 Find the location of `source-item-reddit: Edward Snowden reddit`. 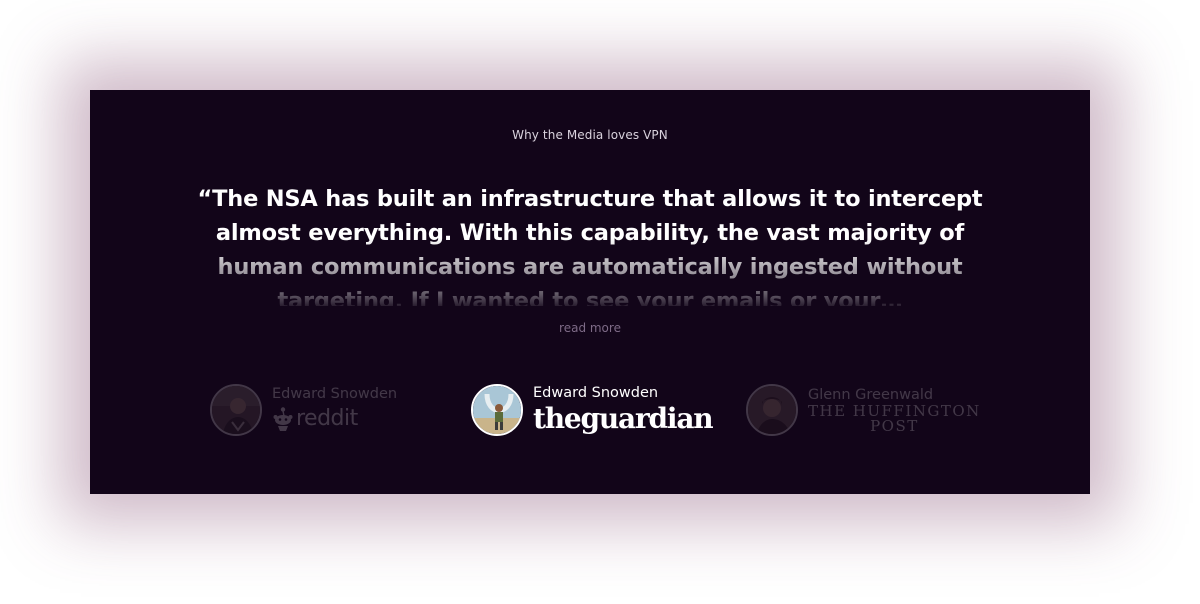

source-item-reddit: Edward Snowden reddit is located at coordinates (303, 410).